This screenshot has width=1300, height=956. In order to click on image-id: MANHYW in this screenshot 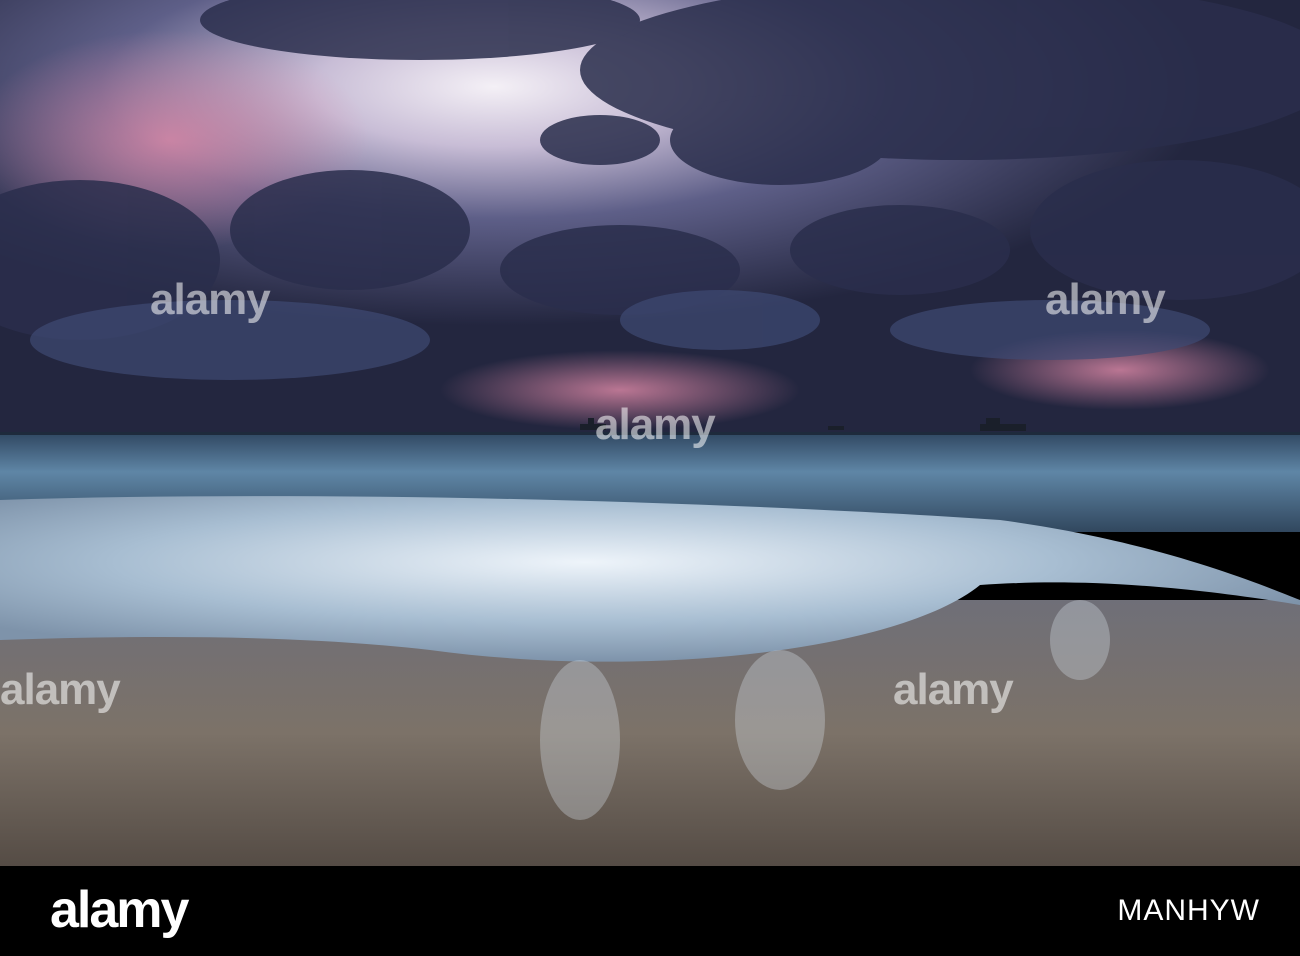, I will do `click(1188, 910)`.